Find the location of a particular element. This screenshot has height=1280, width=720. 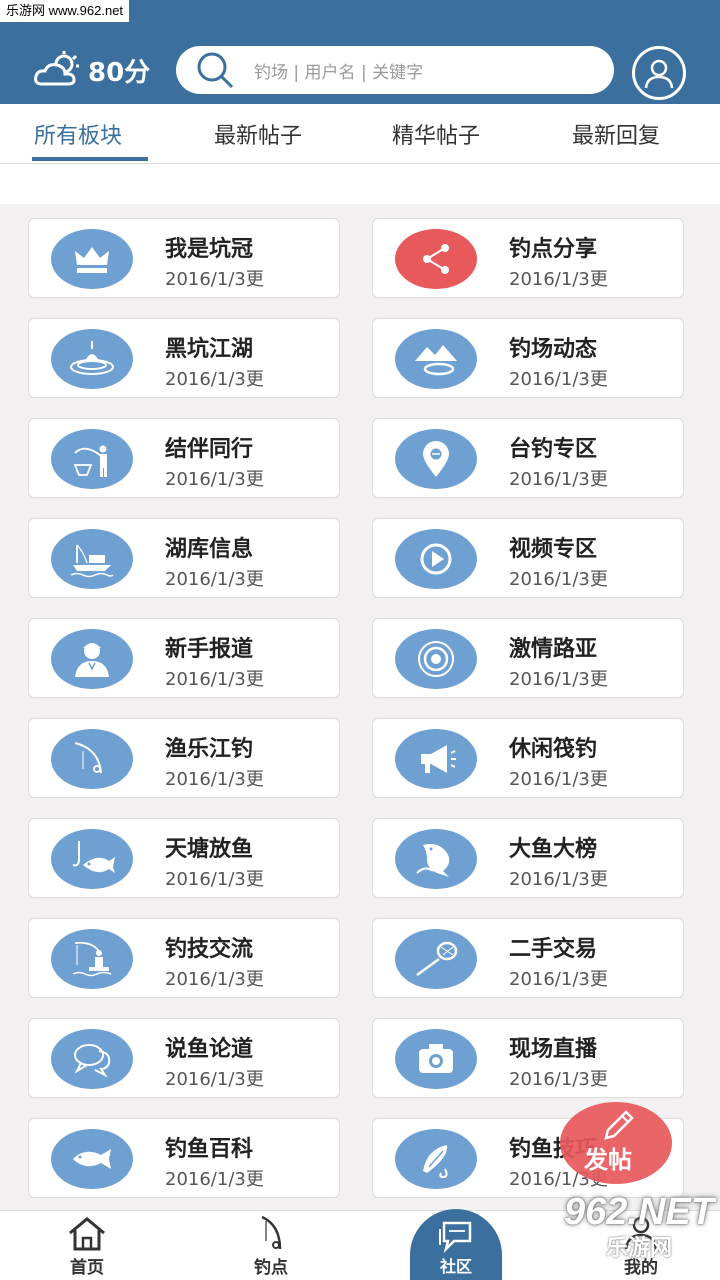

board-title: 新手报道 is located at coordinates (209, 649).